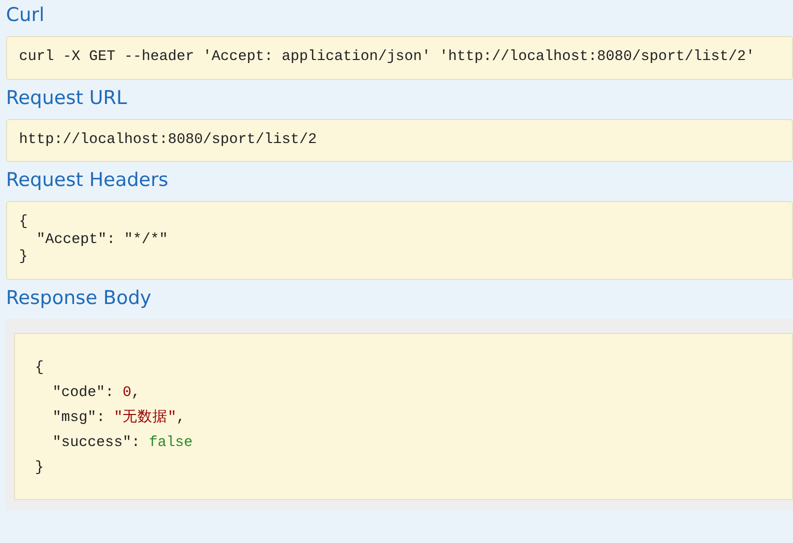 Image resolution: width=793 pixels, height=543 pixels. Describe the element at coordinates (26, 15) in the screenshot. I see `section-heading: Curl` at that location.